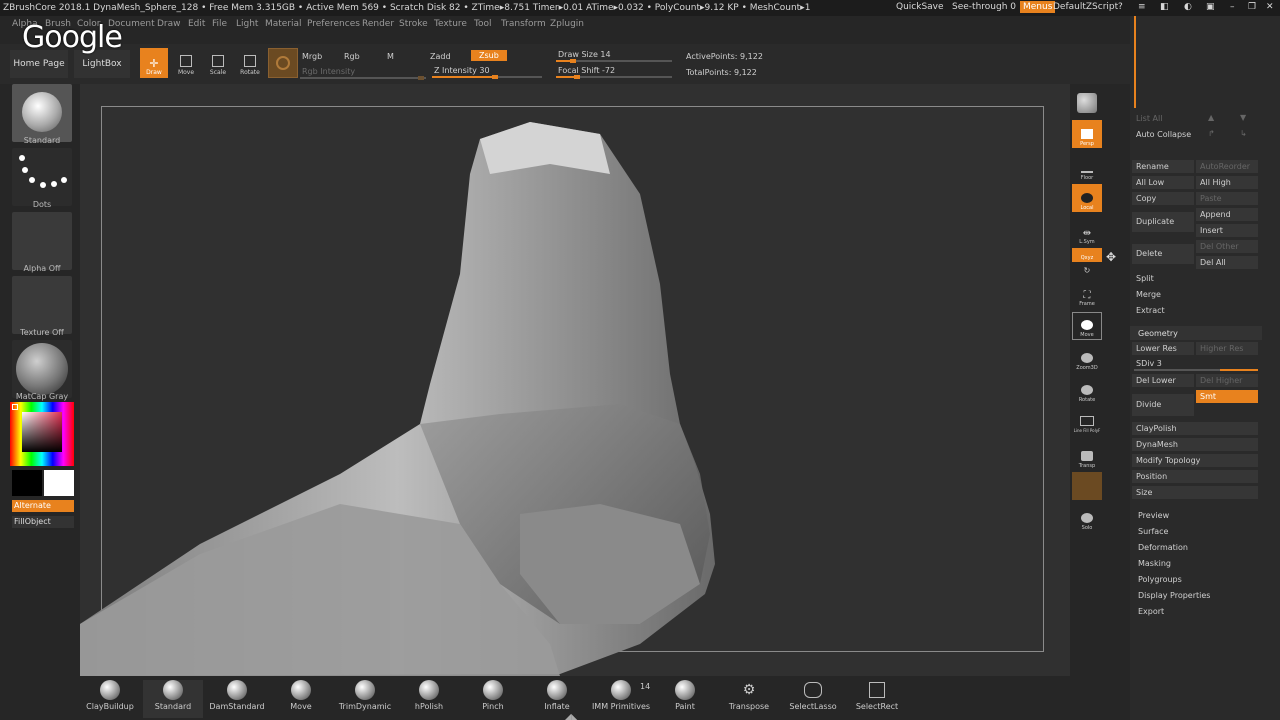 The image size is (1280, 720). Describe the element at coordinates (450, 24) in the screenshot. I see `menu-texture: Texture` at that location.